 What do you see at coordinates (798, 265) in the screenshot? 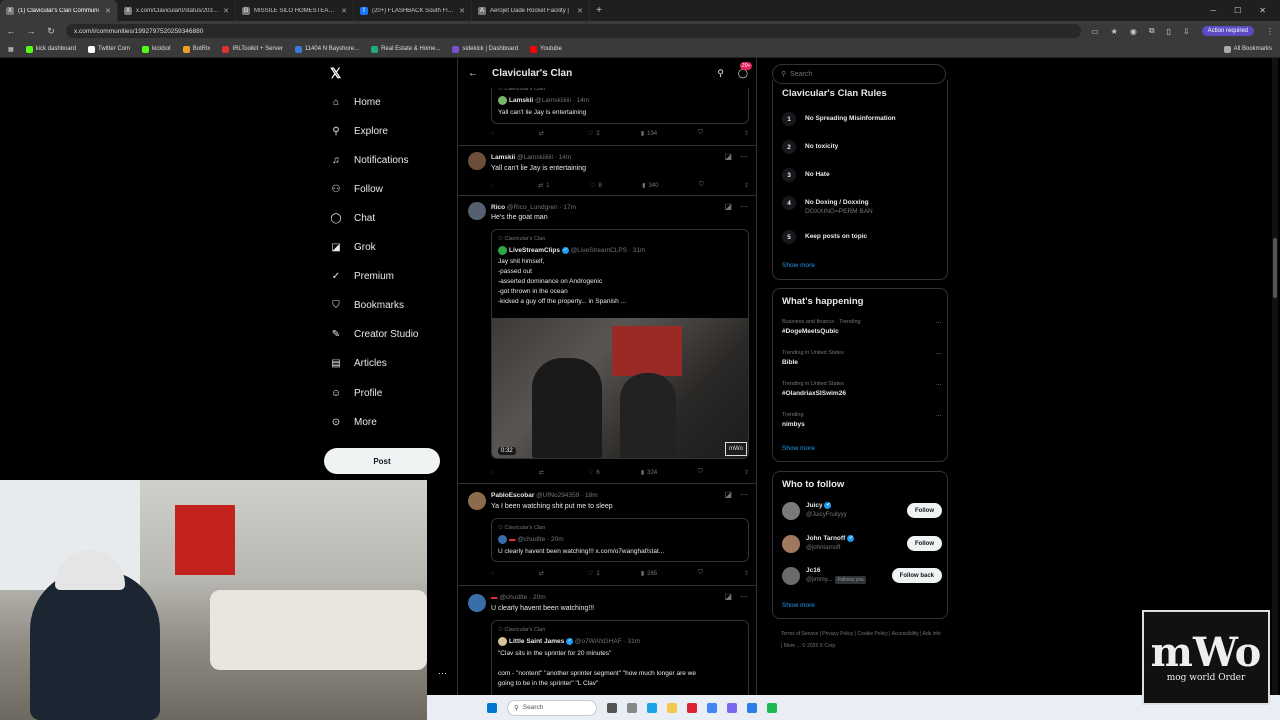
I see `rules-show-more-link: Show more` at bounding box center [798, 265].